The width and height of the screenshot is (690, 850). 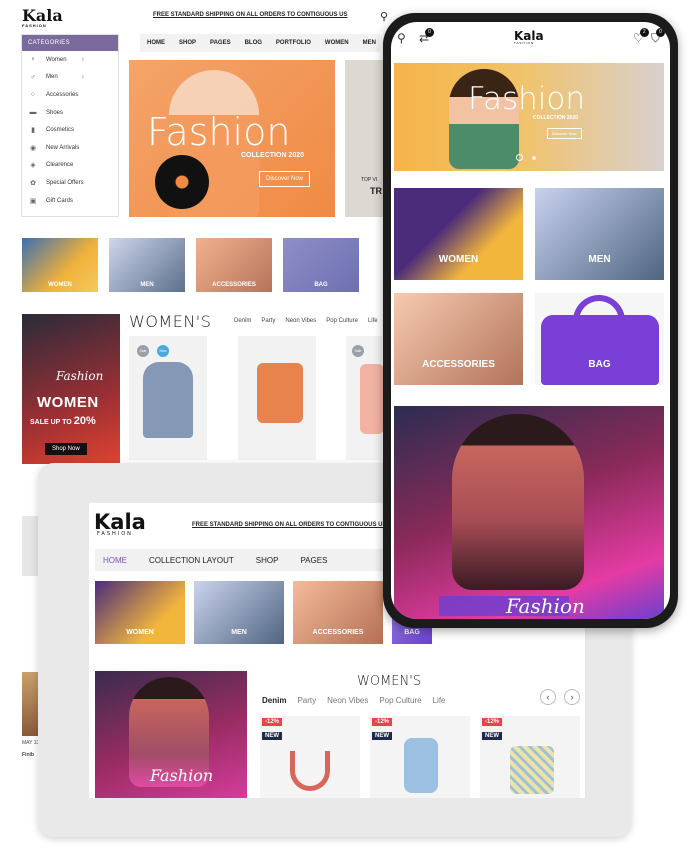 I want to click on category-shoes: ▬ Shoes, so click(x=70, y=113).